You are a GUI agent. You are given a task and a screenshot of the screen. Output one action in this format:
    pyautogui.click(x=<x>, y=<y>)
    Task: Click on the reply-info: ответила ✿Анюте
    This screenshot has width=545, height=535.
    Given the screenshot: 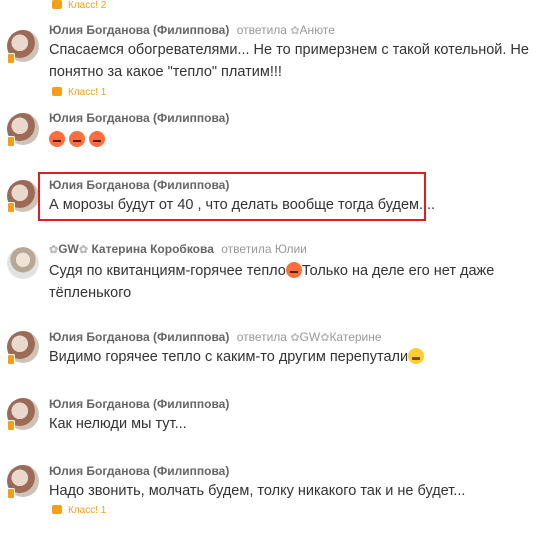 What is the action you would take?
    pyautogui.click(x=286, y=30)
    